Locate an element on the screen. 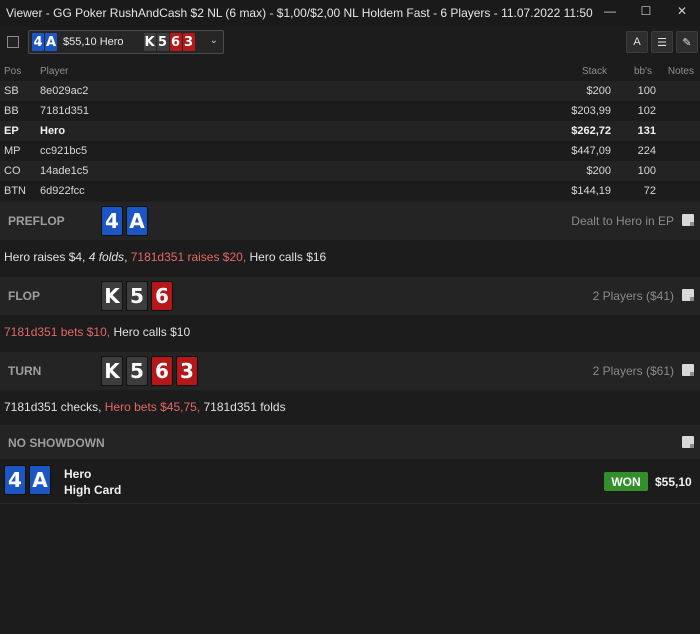  row-player: Hero is located at coordinates (53, 131).